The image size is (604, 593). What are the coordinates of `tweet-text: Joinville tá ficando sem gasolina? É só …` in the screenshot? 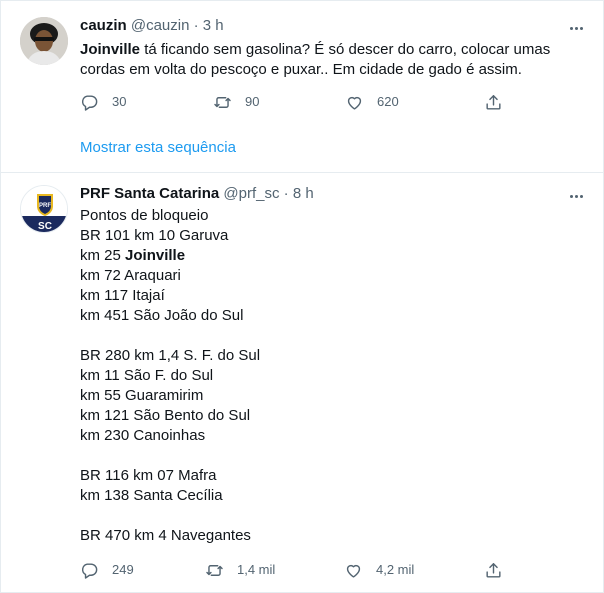 It's located at (335, 60).